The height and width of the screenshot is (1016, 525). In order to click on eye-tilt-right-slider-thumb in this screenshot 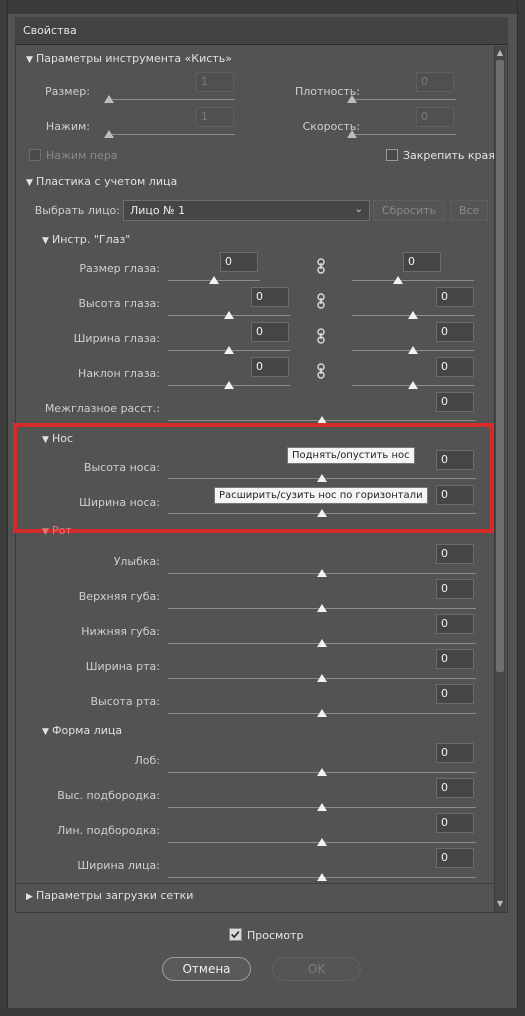, I will do `click(413, 385)`.